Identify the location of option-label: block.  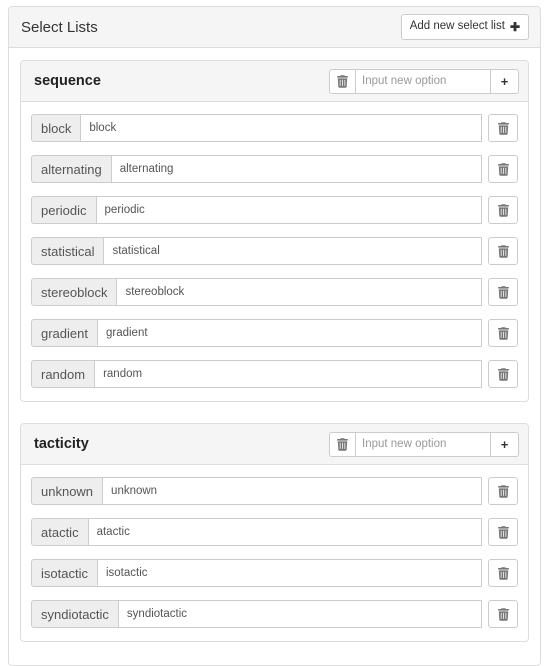
(56, 128).